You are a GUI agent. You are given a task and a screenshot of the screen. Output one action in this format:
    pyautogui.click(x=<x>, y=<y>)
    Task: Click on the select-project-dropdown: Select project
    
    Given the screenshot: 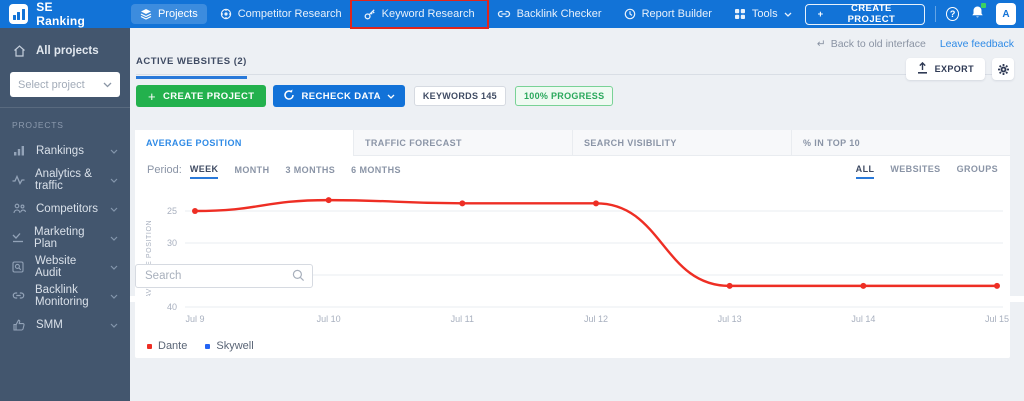 What is the action you would take?
    pyautogui.click(x=65, y=84)
    